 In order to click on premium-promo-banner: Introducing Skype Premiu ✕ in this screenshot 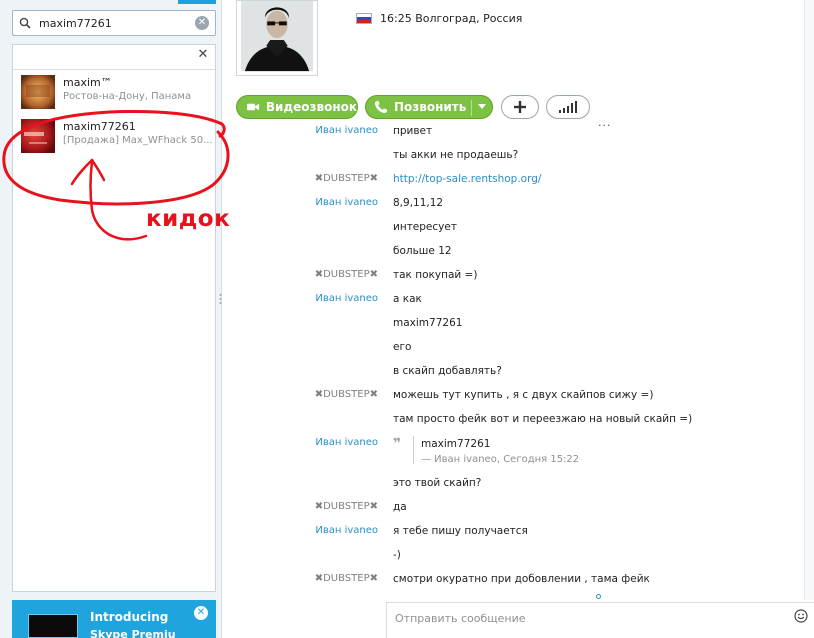, I will do `click(114, 619)`.